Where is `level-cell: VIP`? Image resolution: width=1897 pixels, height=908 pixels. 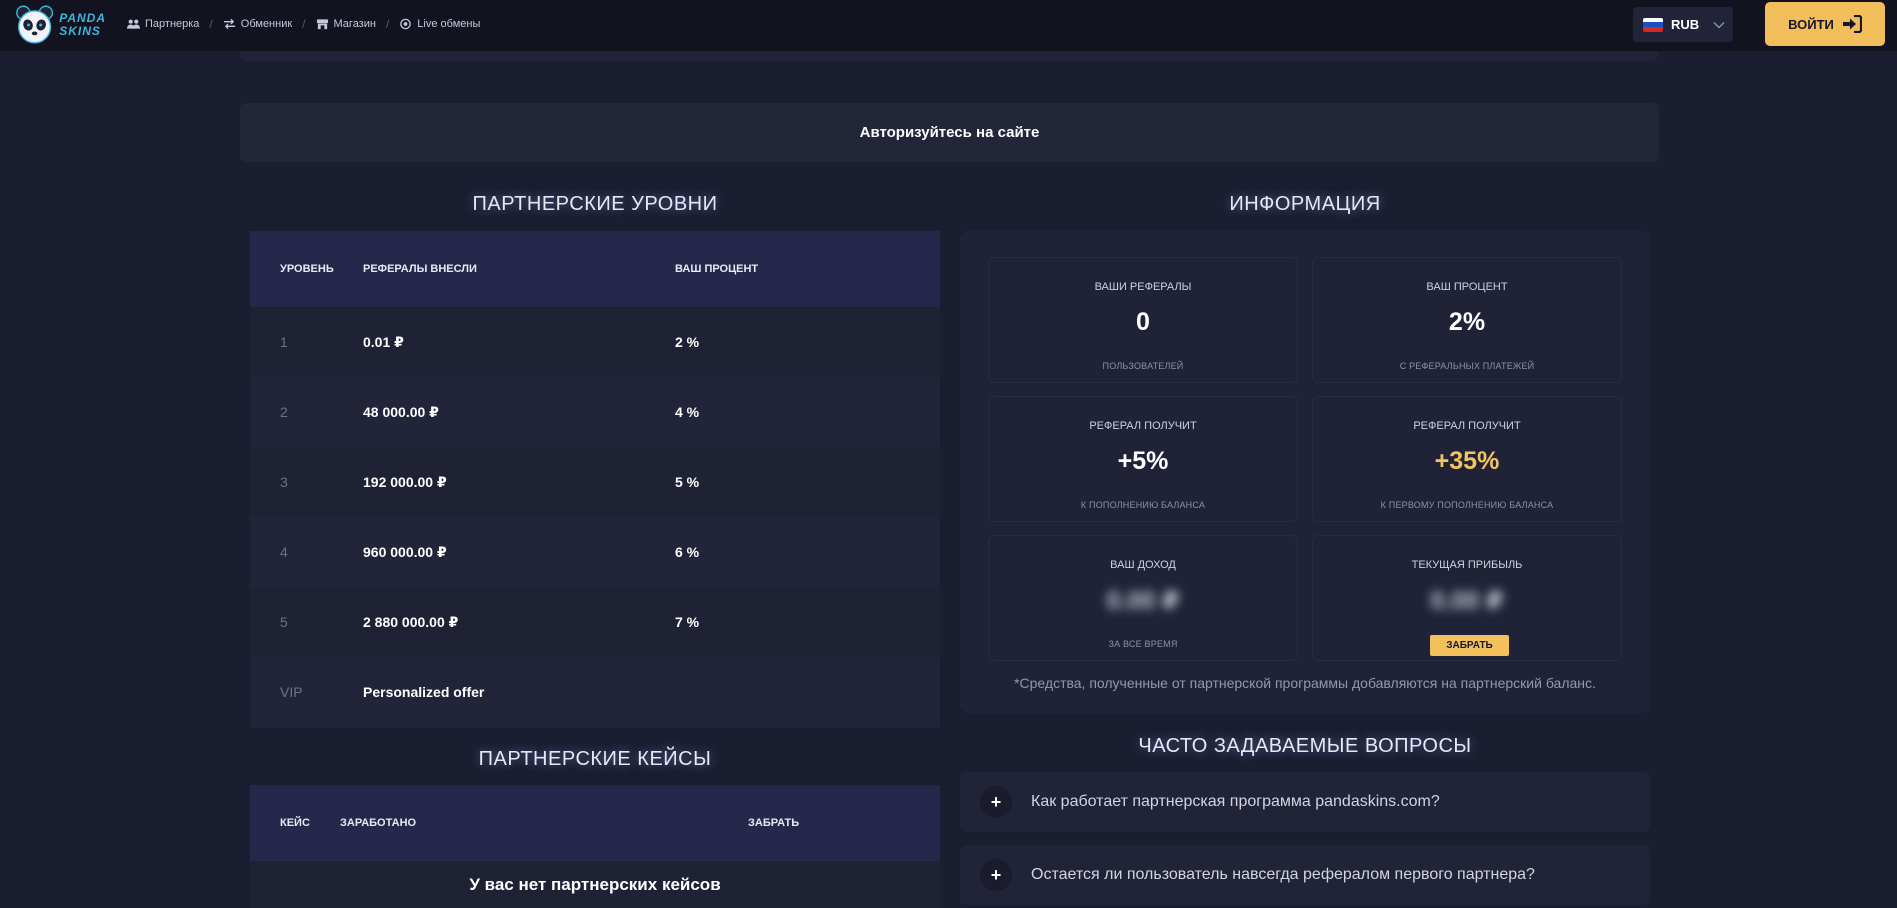 level-cell: VIP is located at coordinates (291, 692).